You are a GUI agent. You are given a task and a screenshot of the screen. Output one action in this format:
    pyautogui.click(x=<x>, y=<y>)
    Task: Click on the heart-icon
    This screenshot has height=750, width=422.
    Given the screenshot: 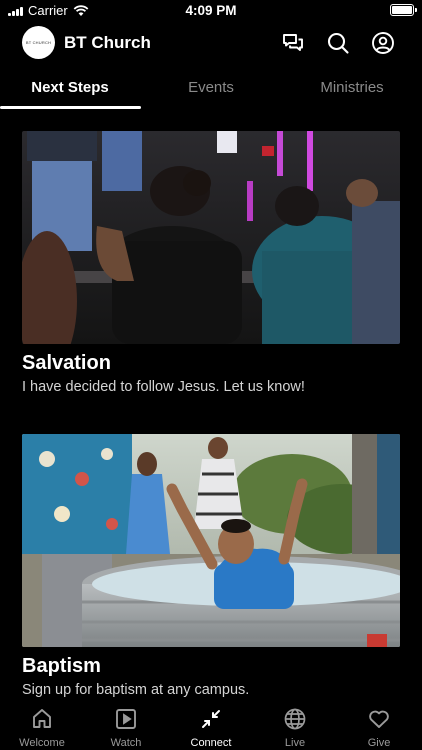 What is the action you would take?
    pyautogui.click(x=379, y=719)
    